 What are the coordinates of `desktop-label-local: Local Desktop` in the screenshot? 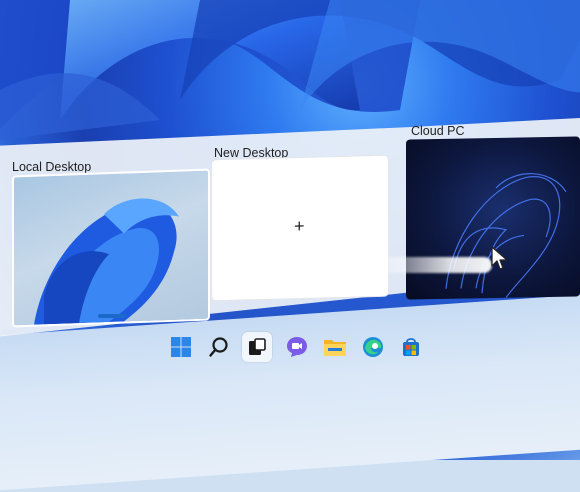 It's located at (52, 167).